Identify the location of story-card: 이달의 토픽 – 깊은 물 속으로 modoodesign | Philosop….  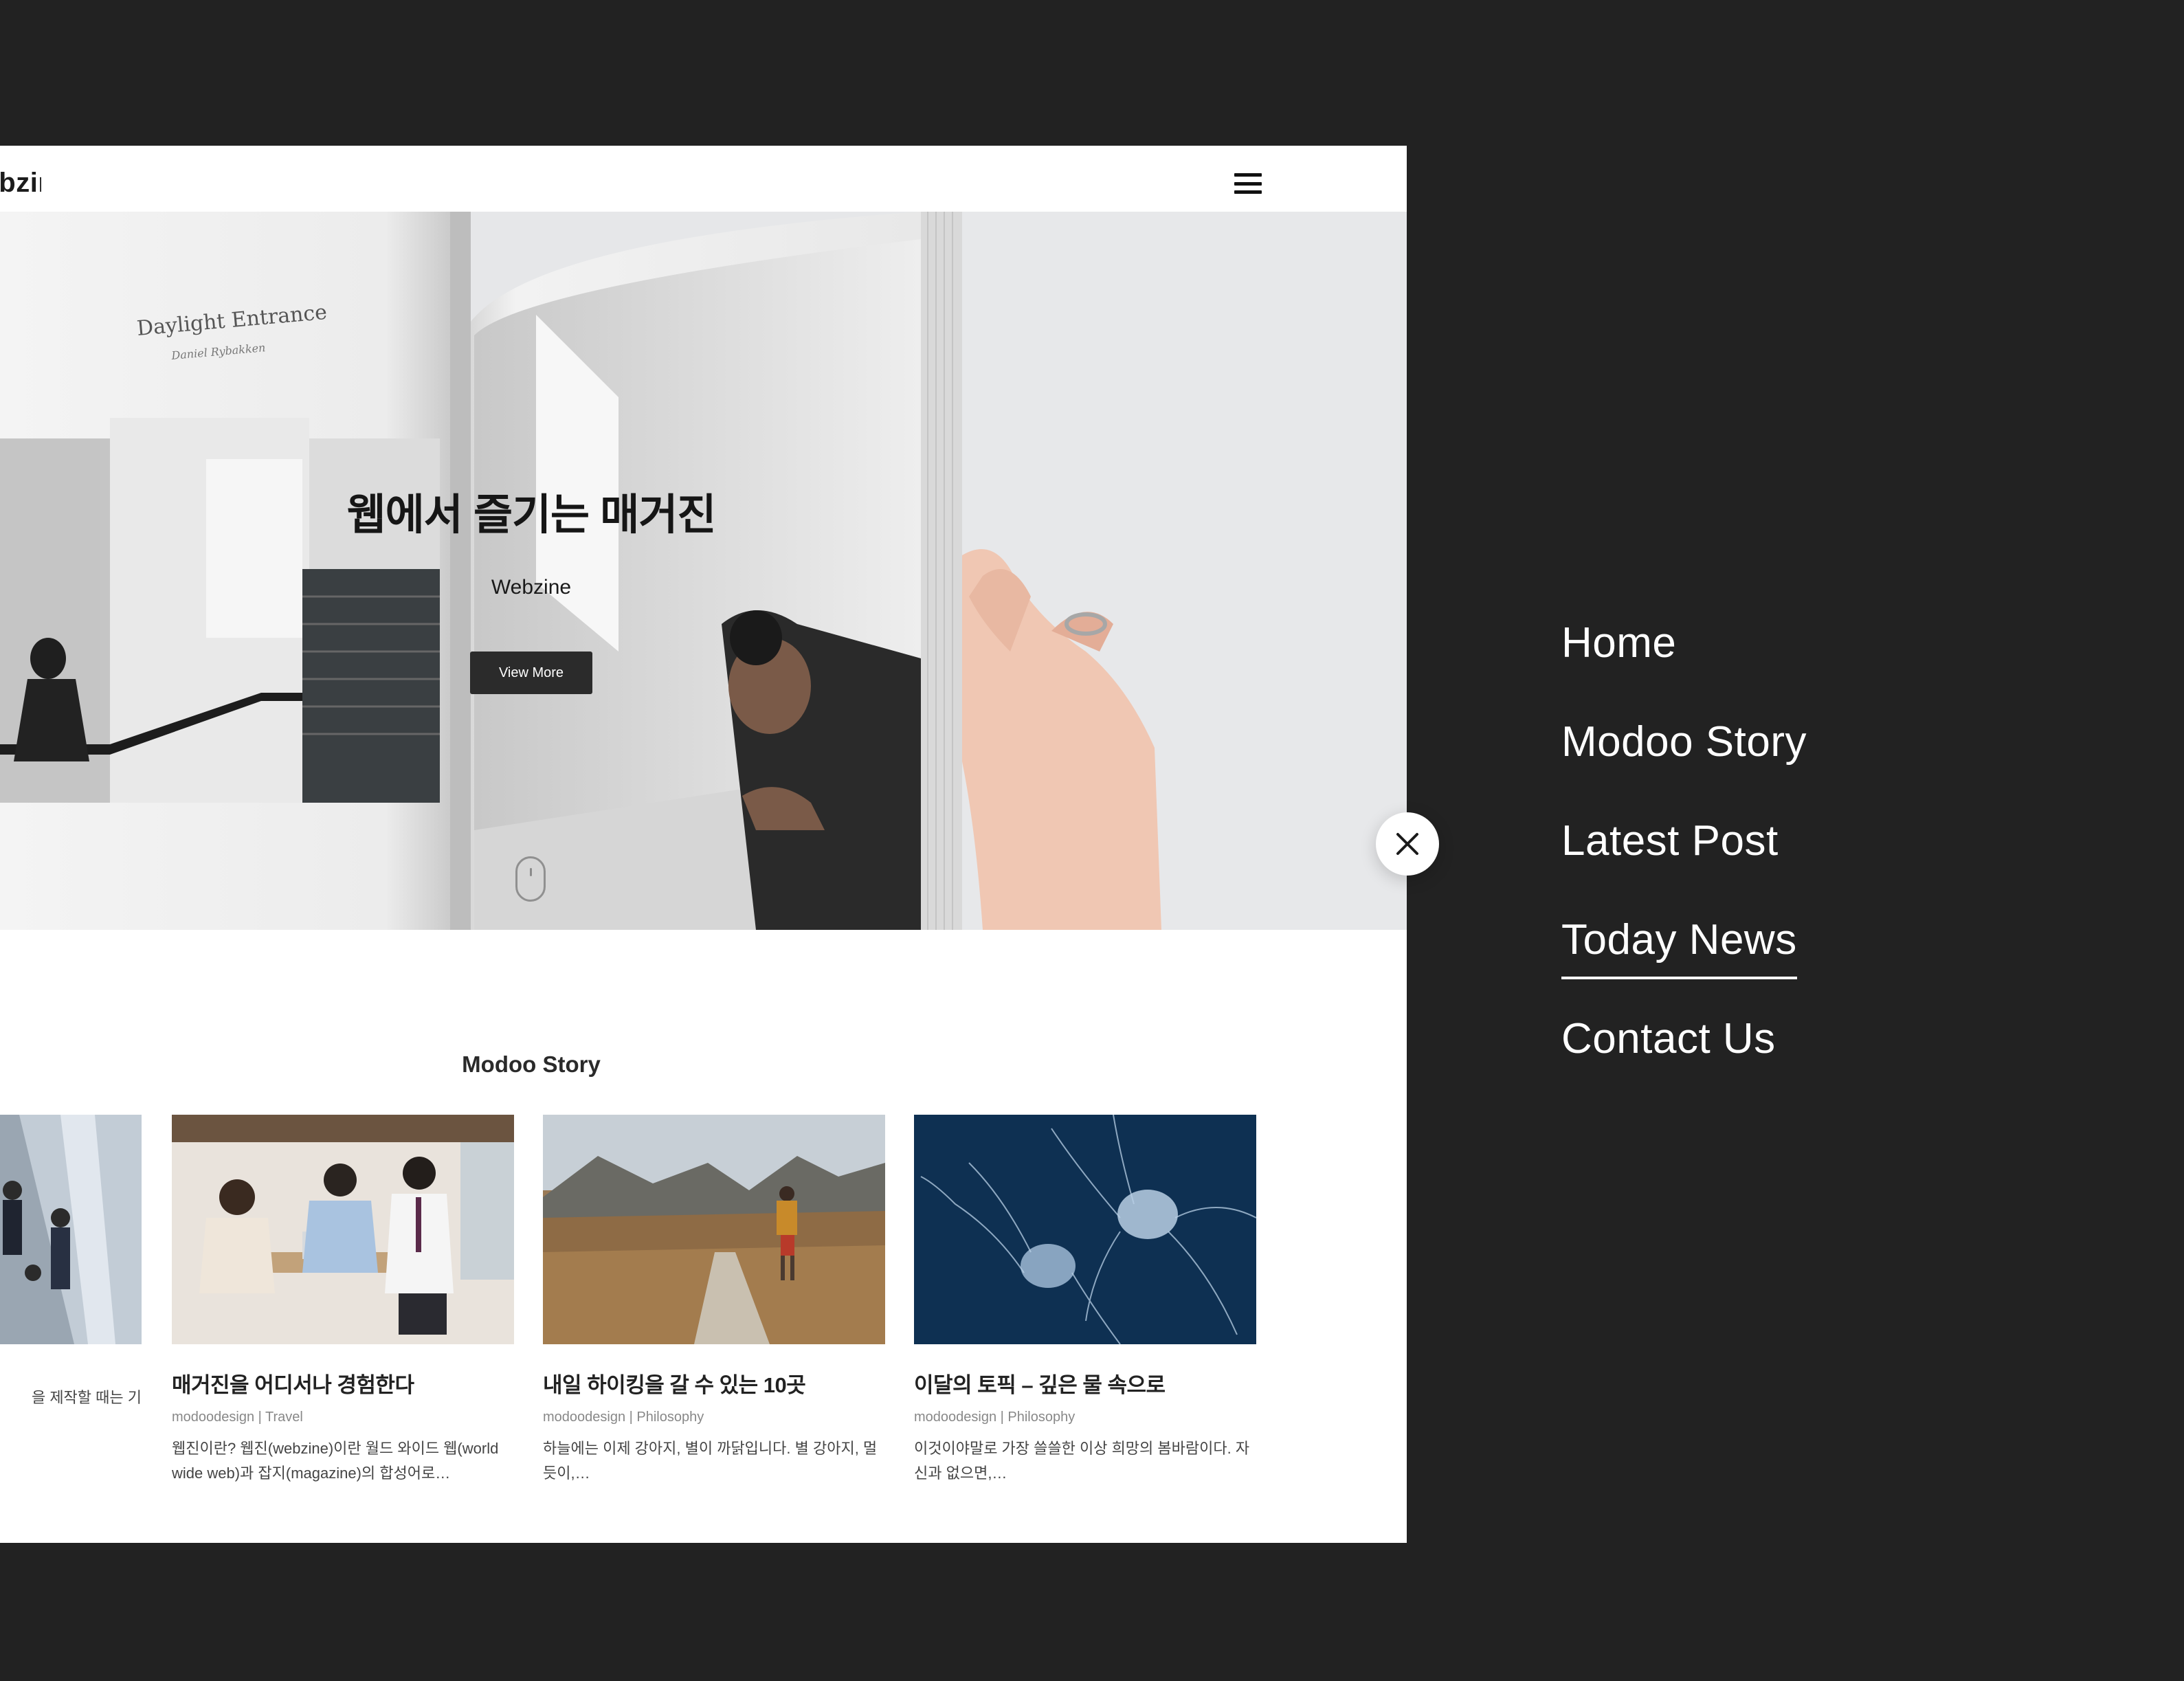
(1085, 1300).